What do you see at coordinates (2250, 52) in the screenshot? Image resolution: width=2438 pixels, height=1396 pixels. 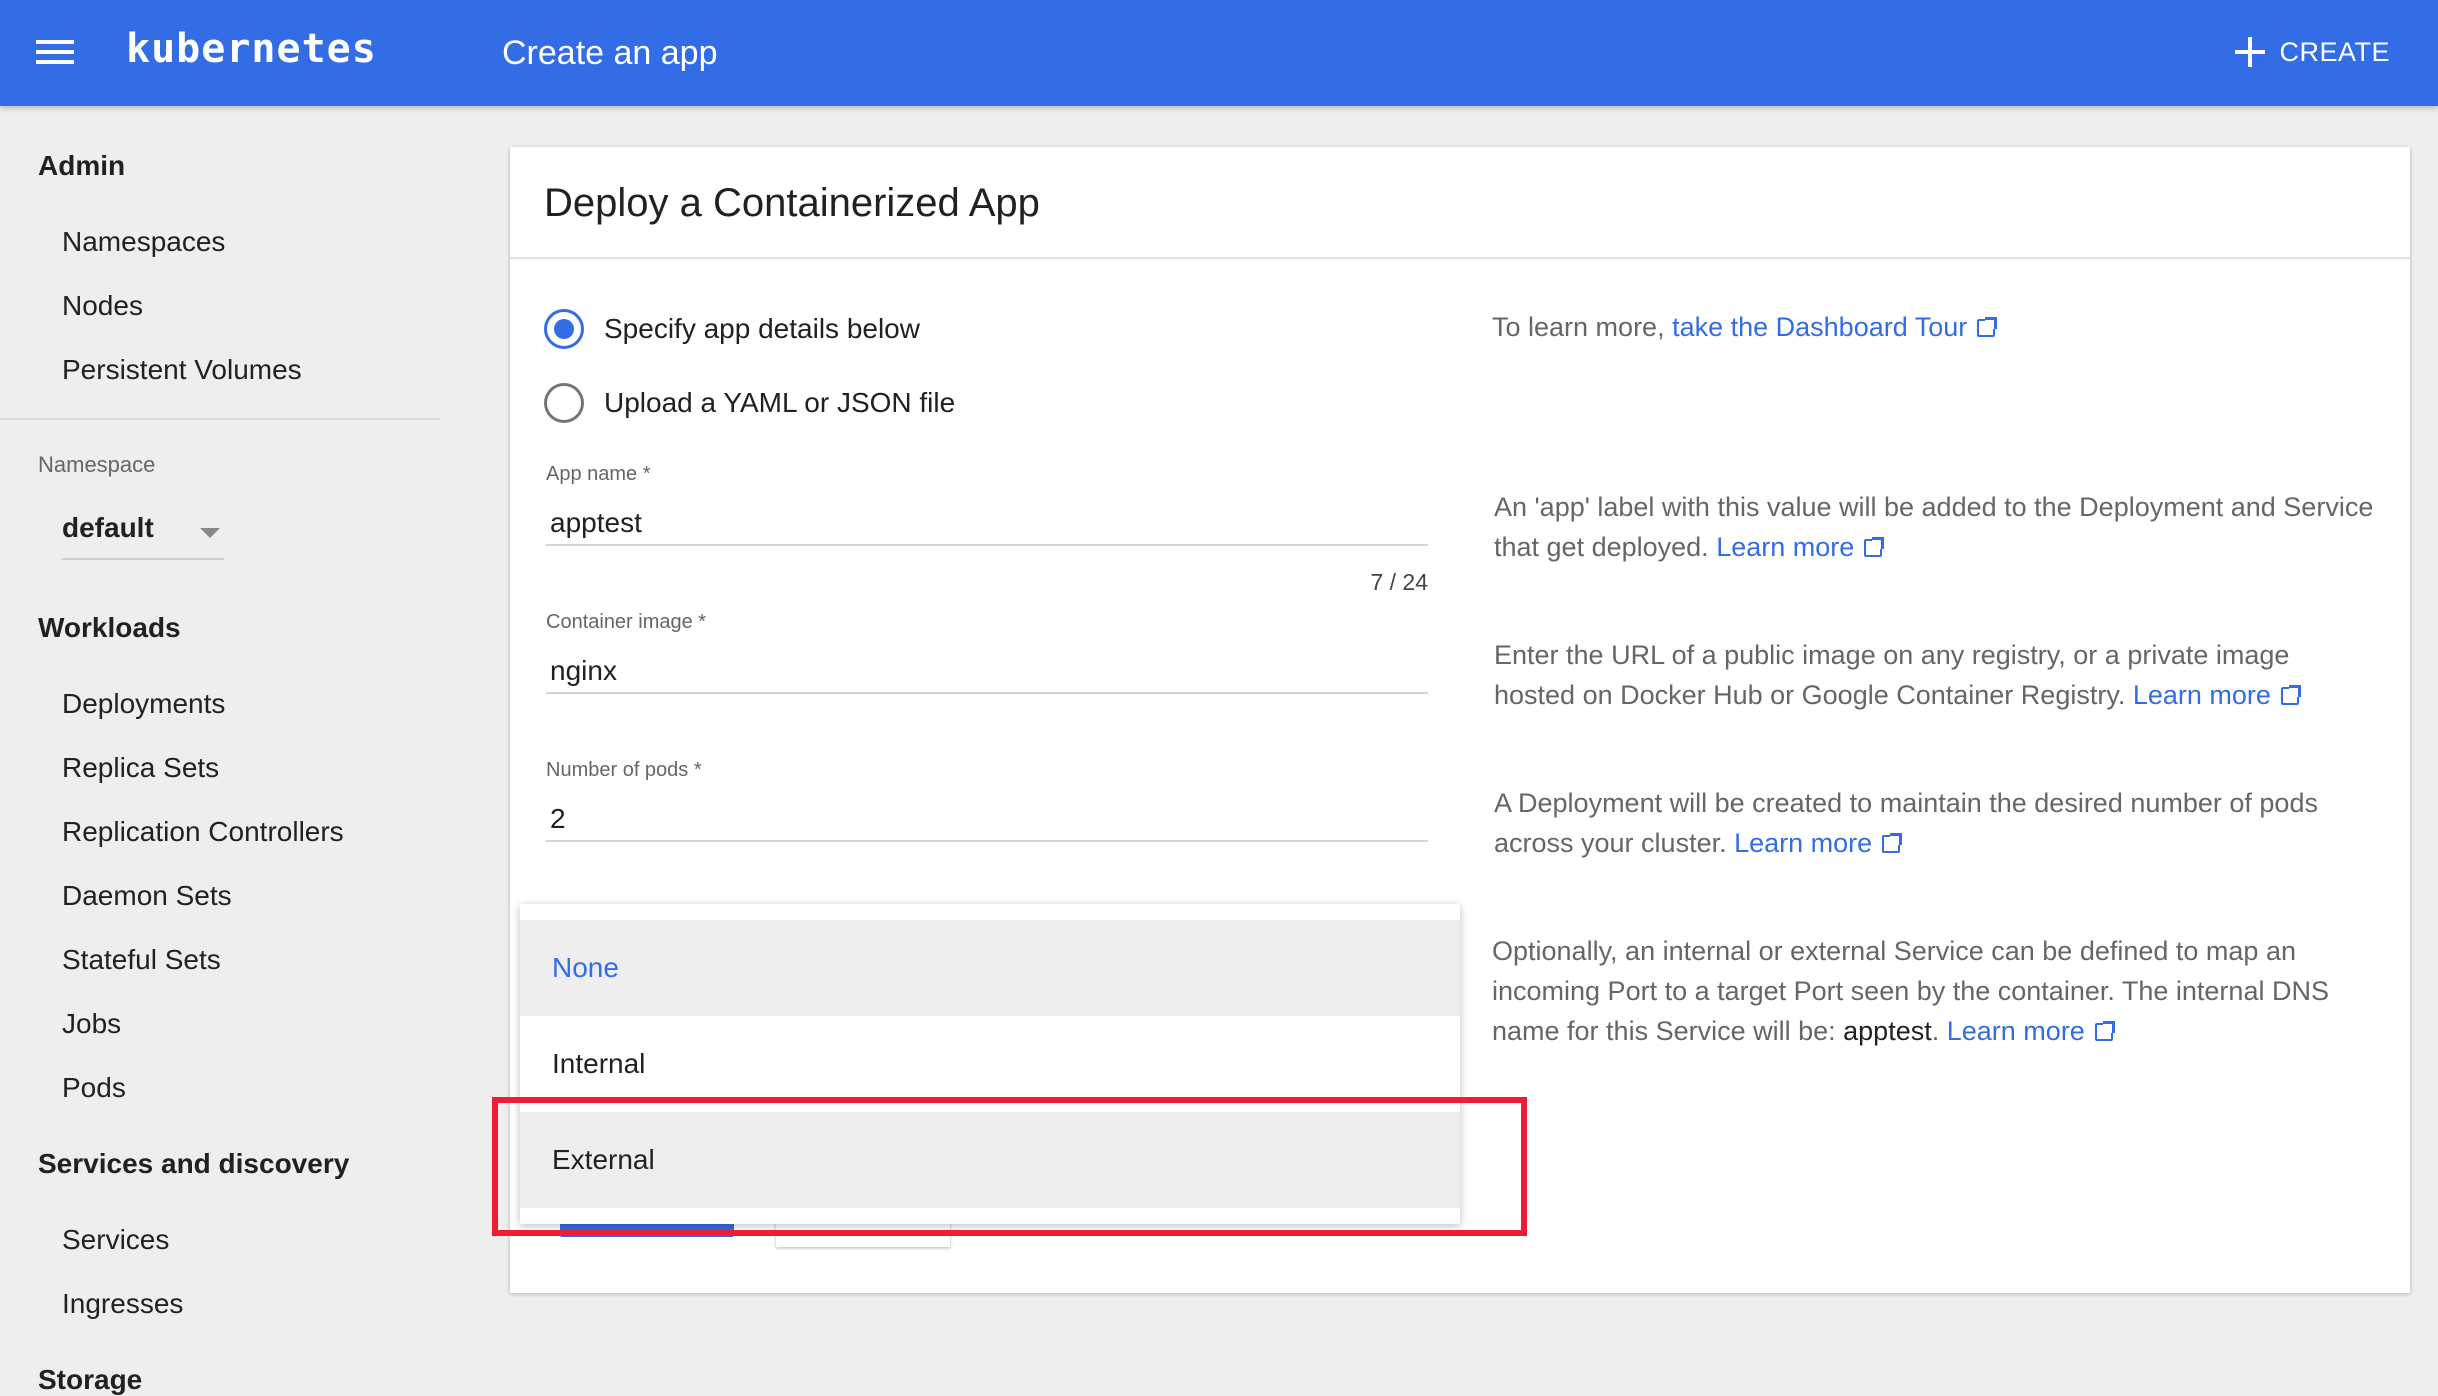 I see `plus-icon` at bounding box center [2250, 52].